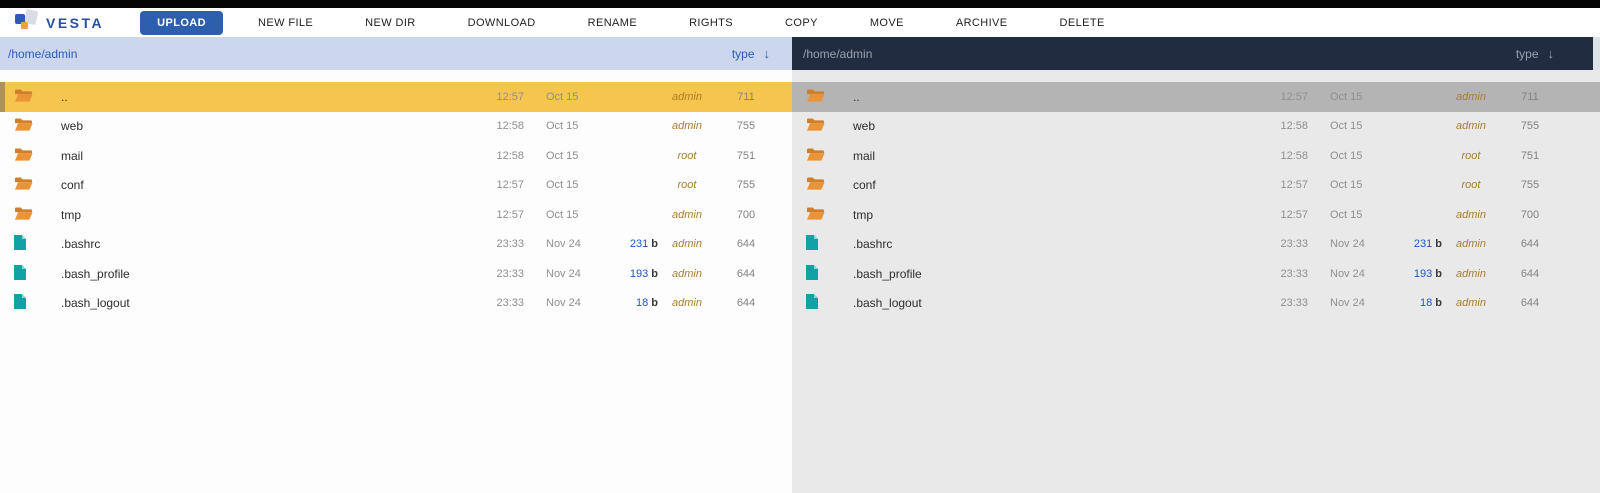 This screenshot has width=1600, height=493. I want to click on rights-button: RIGHTS, so click(711, 23).